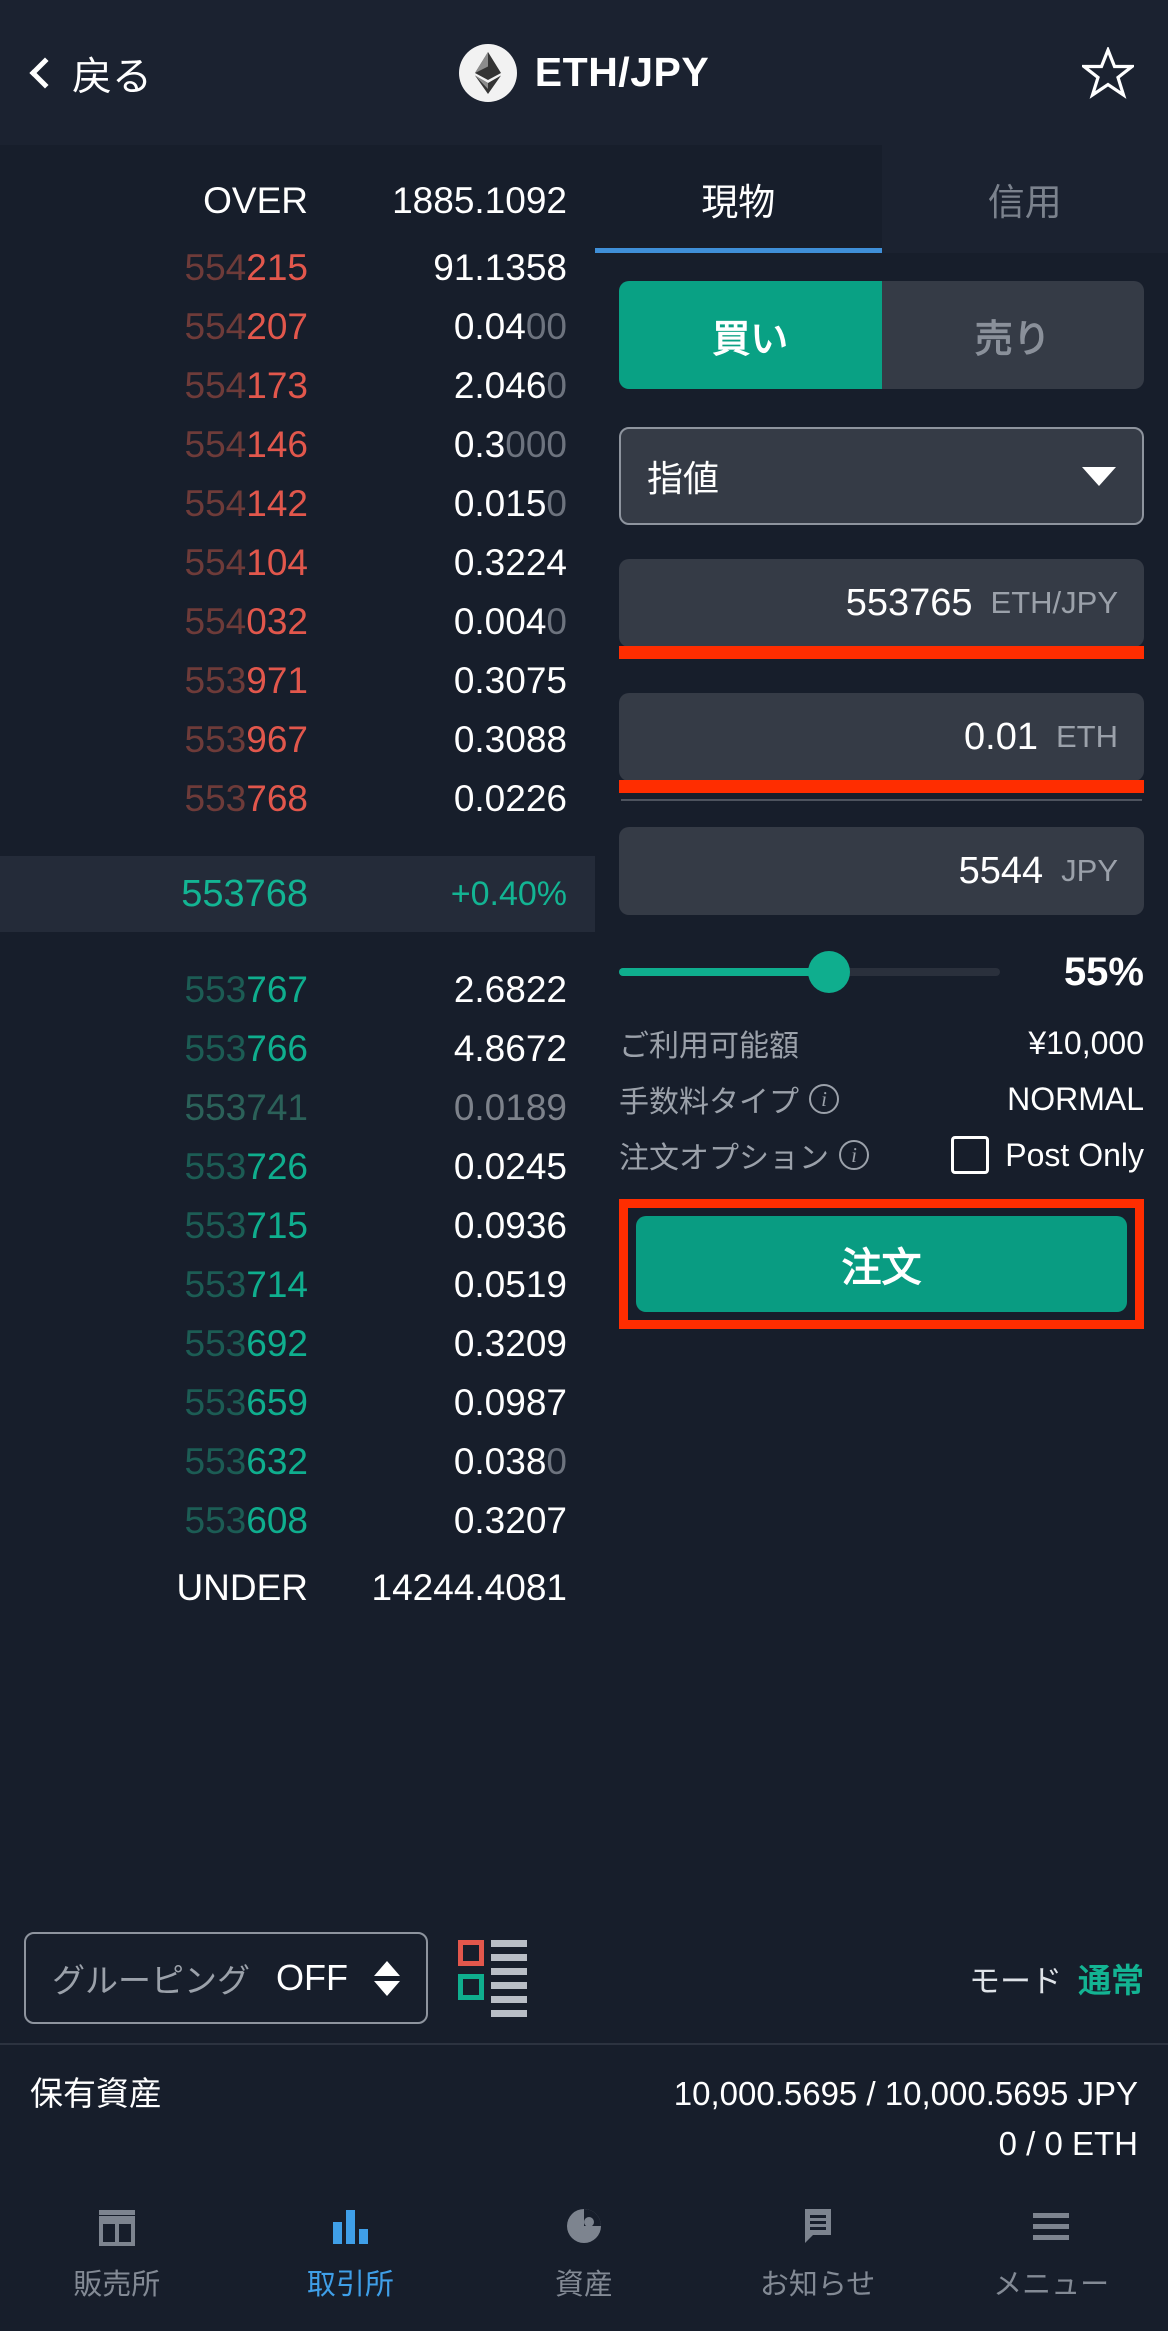 Image resolution: width=1168 pixels, height=2331 pixels. What do you see at coordinates (584, 2144) in the screenshot?
I see `holdings-eth-row: 0 / 0 ETH` at bounding box center [584, 2144].